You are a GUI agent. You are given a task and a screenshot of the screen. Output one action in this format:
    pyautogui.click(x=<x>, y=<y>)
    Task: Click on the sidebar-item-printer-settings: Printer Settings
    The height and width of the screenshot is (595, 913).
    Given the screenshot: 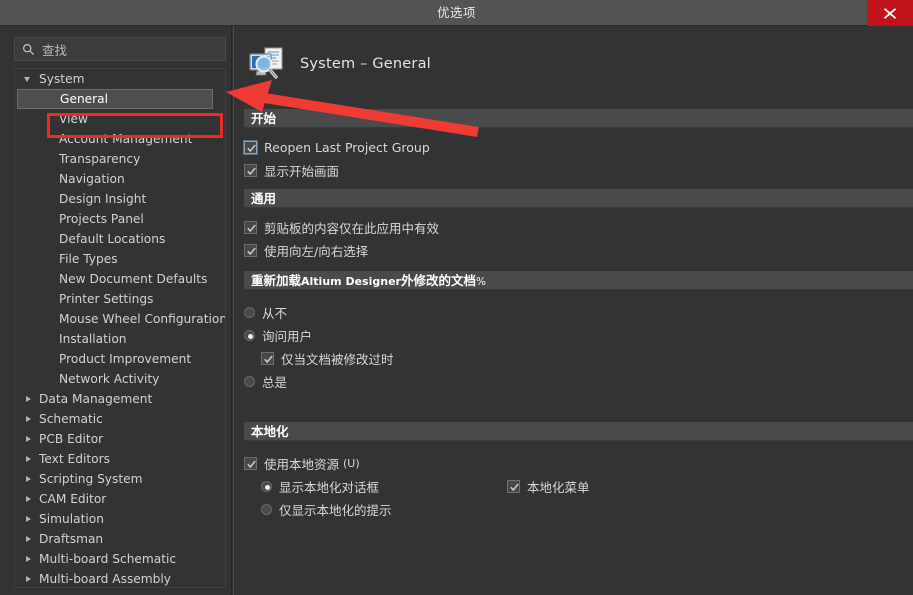 What is the action you would take?
    pyautogui.click(x=120, y=299)
    